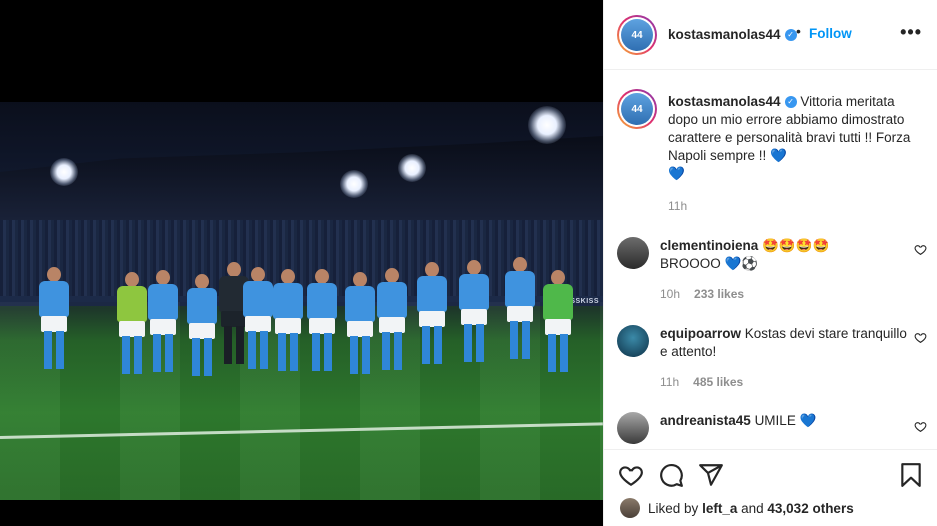  Describe the element at coordinates (724, 34) in the screenshot. I see `author-username: kostasmanolas44` at that location.